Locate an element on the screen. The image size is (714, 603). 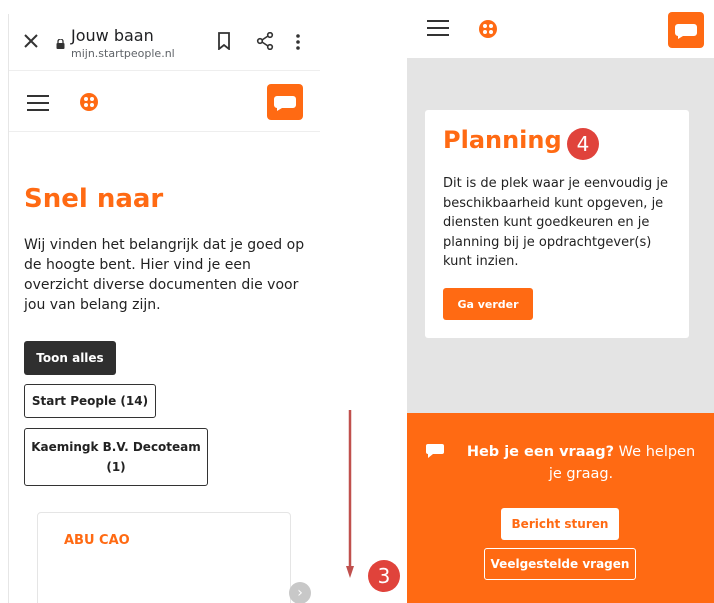
browser-url: mijn.startpeople.nl is located at coordinates (123, 53).